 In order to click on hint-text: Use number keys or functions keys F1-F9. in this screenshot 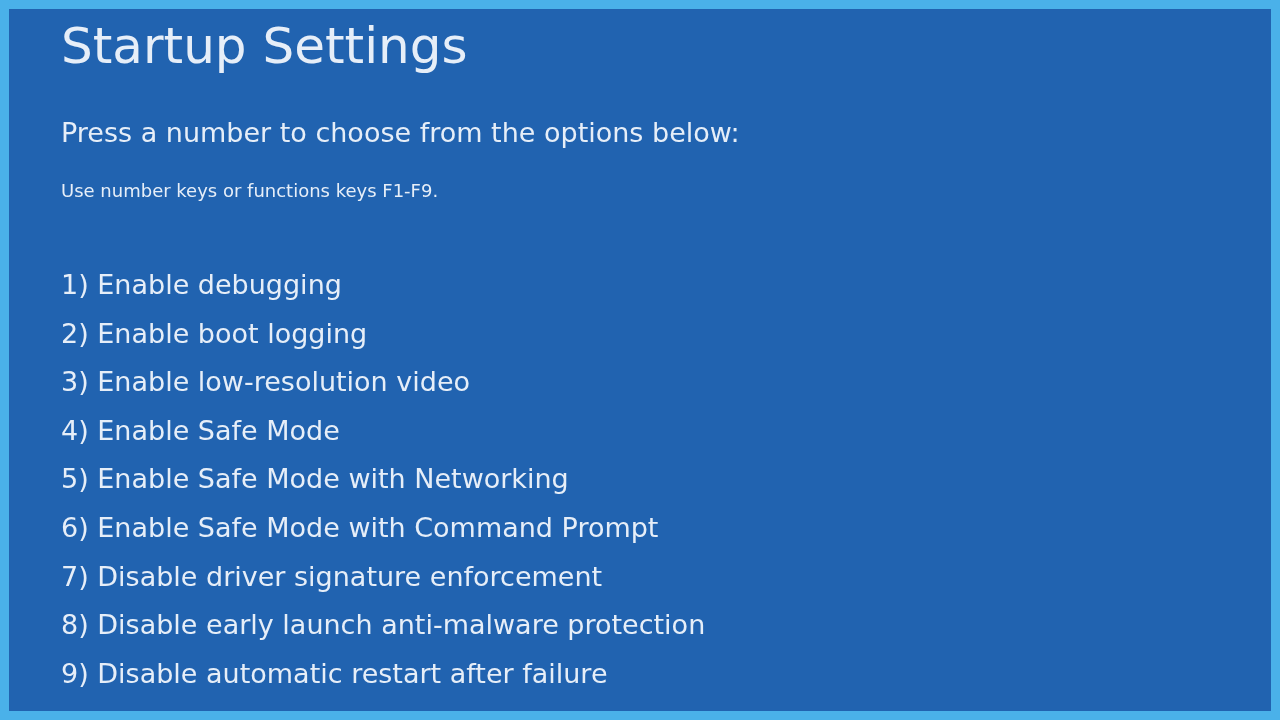, I will do `click(250, 191)`.